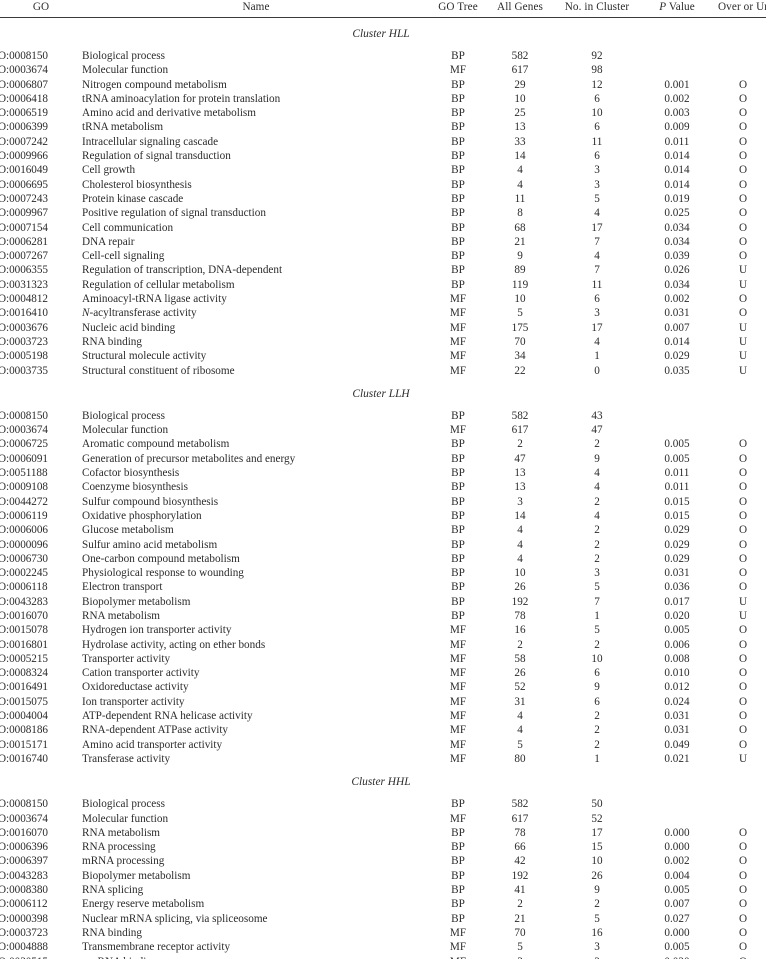  Describe the element at coordinates (24, 904) in the screenshot. I see `cell-go: GO:0006112` at that location.